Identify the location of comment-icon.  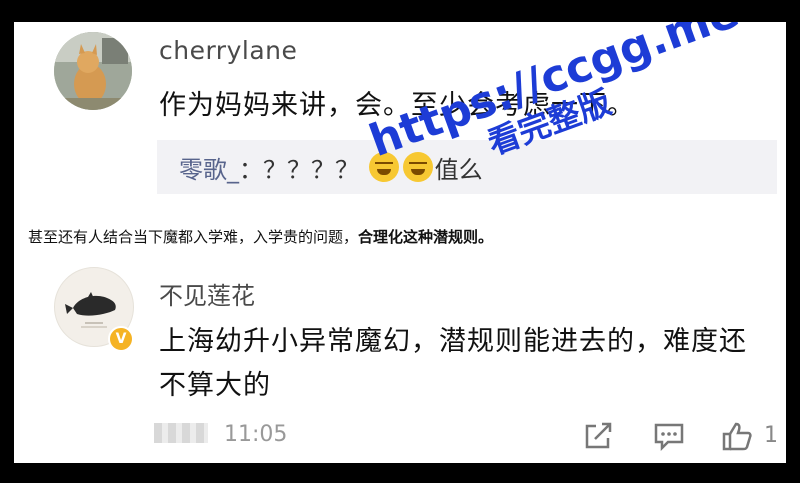
(669, 437).